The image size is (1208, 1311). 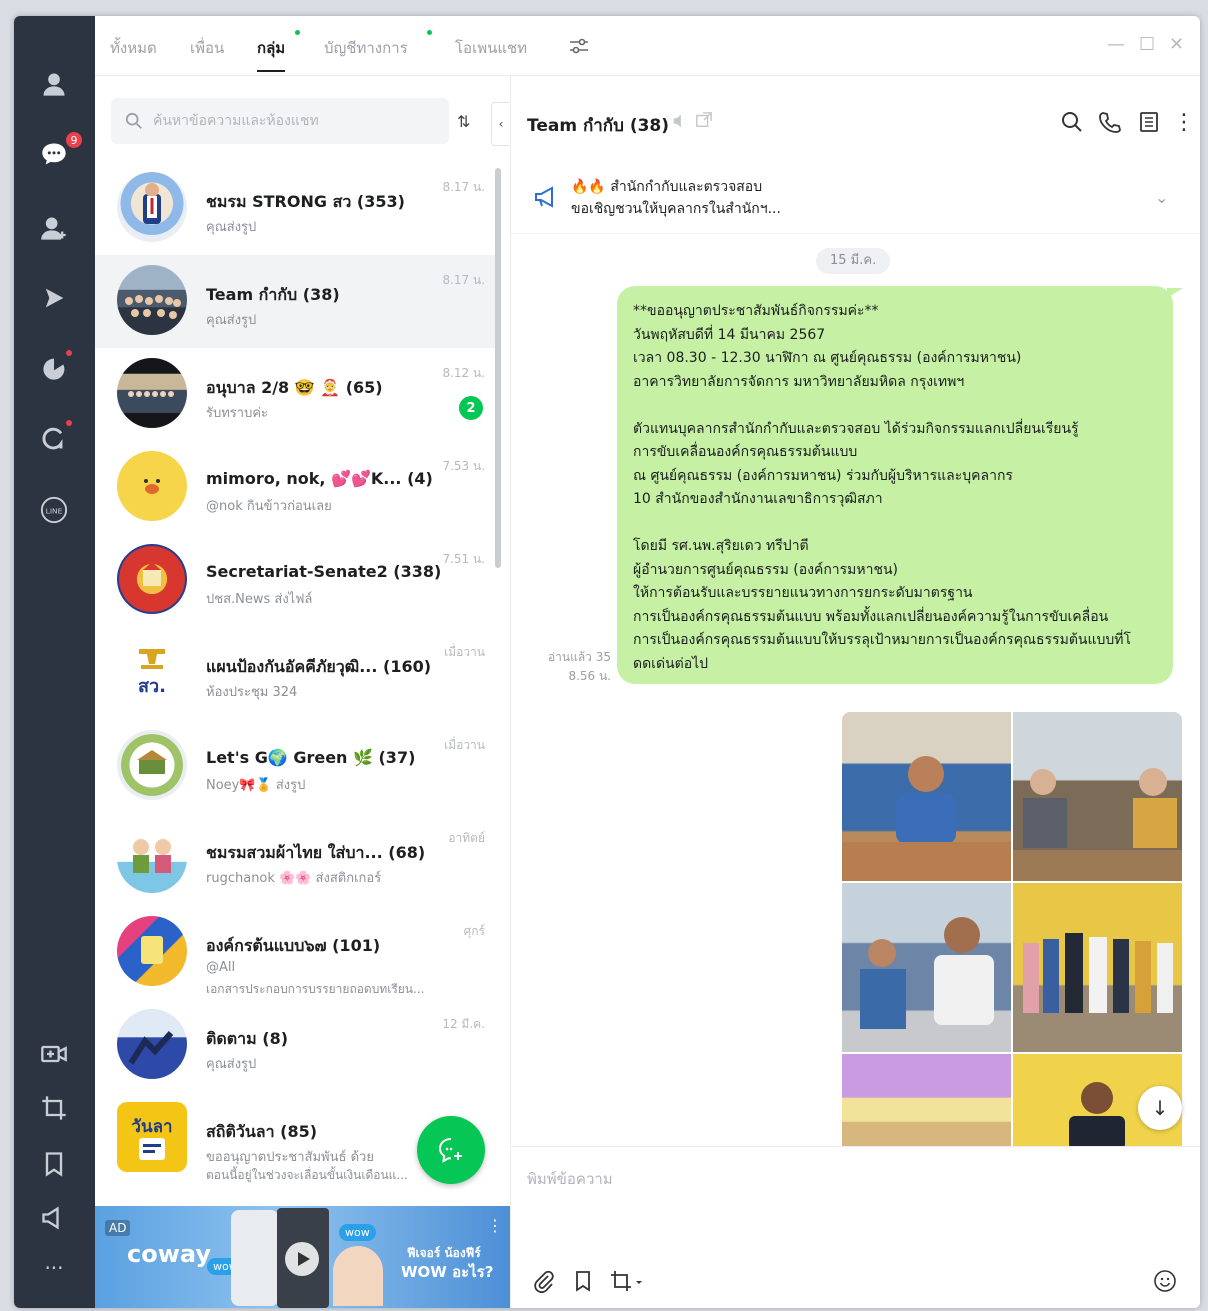 I want to click on search-box, so click(x=280, y=121).